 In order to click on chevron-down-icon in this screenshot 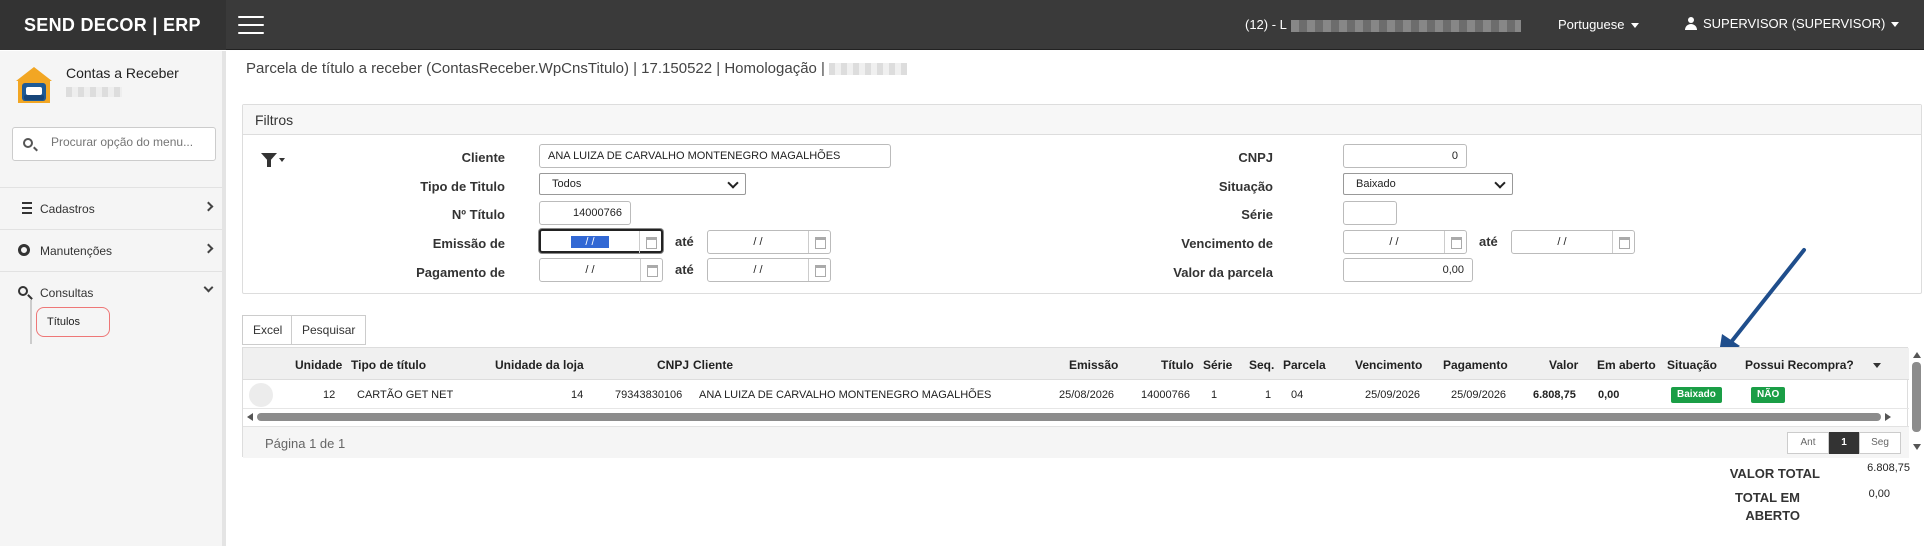, I will do `click(208, 287)`.